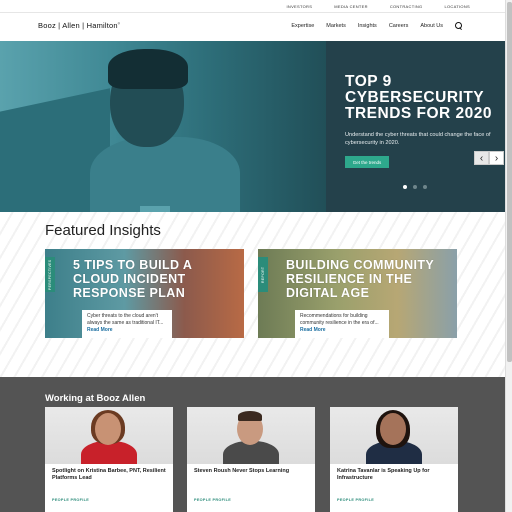 This screenshot has width=512, height=512. What do you see at coordinates (50, 274) in the screenshot?
I see `card-tag: PERSPECTIVES` at bounding box center [50, 274].